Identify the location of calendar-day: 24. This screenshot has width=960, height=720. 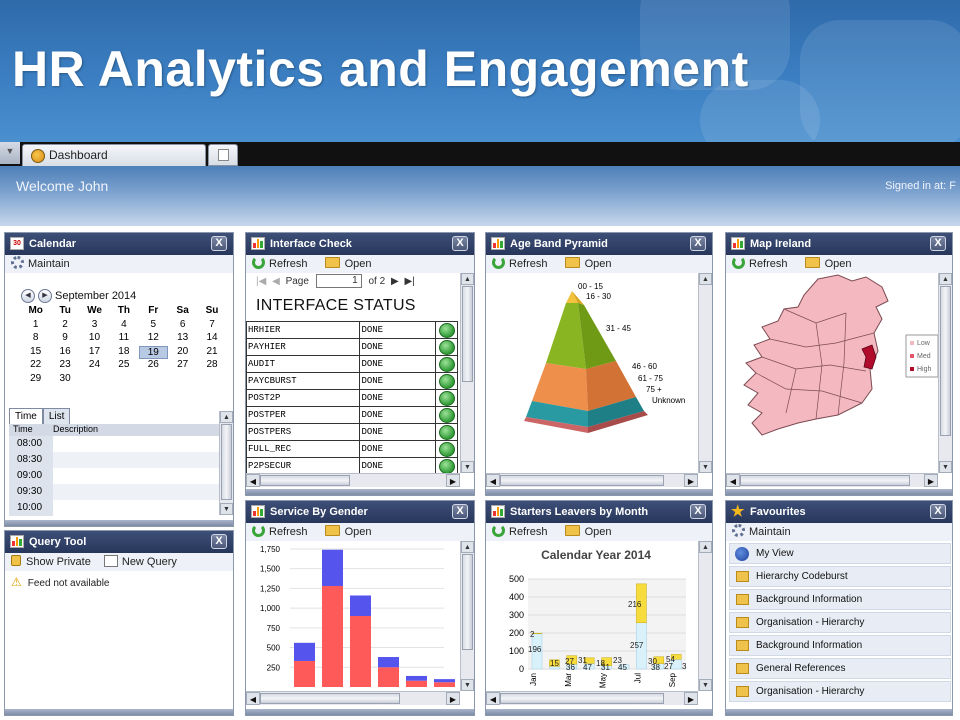
(94, 366).